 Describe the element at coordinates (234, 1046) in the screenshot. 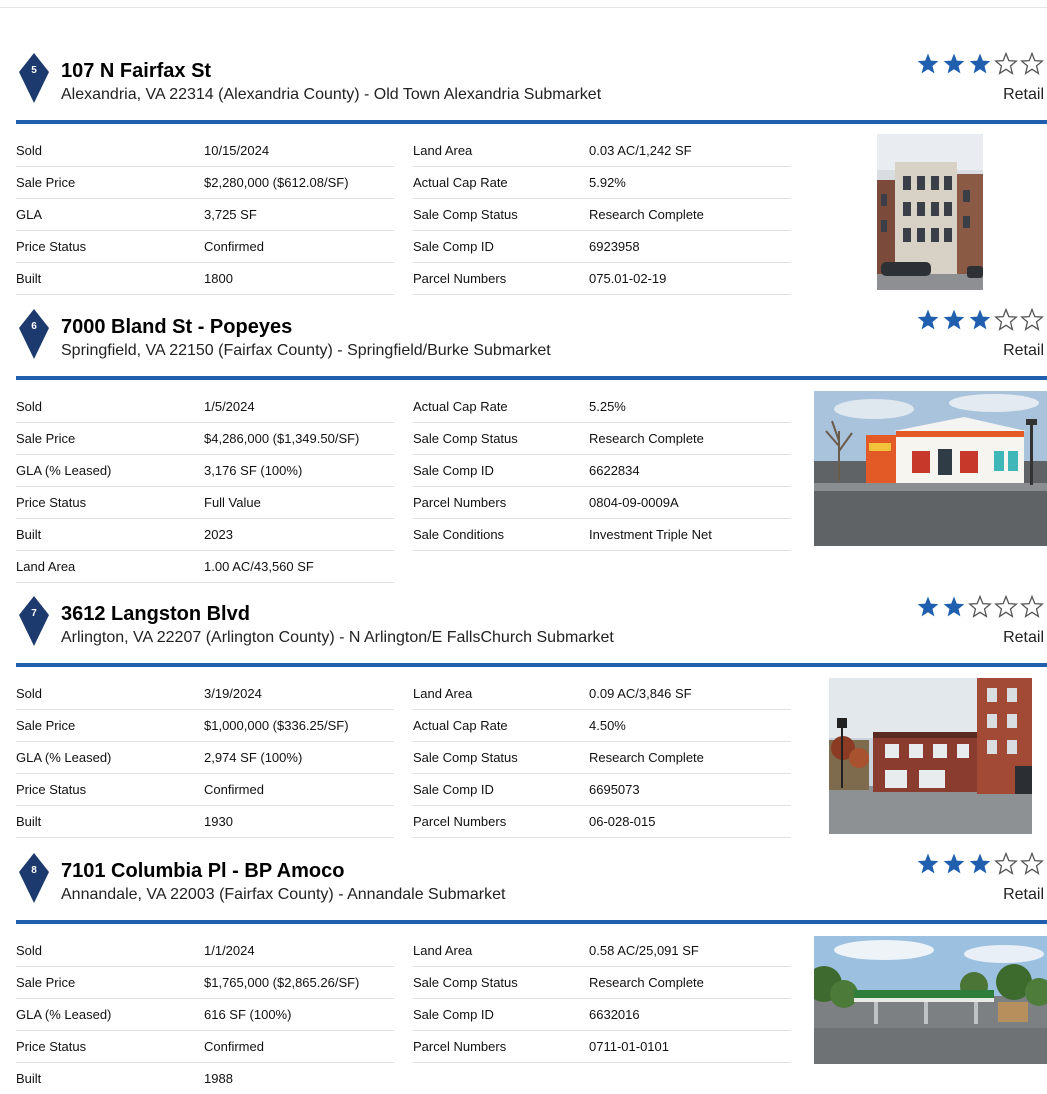

I see `field-value: Confirmed` at that location.